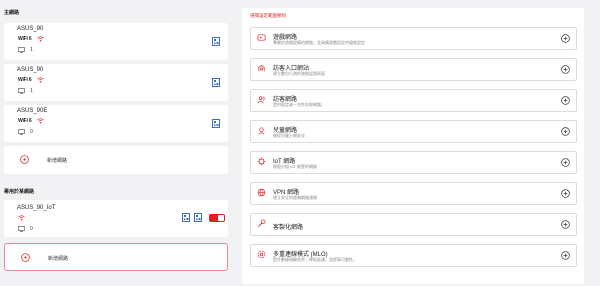  What do you see at coordinates (12, 13) in the screenshot?
I see `main-network-section-title: 主網路` at bounding box center [12, 13].